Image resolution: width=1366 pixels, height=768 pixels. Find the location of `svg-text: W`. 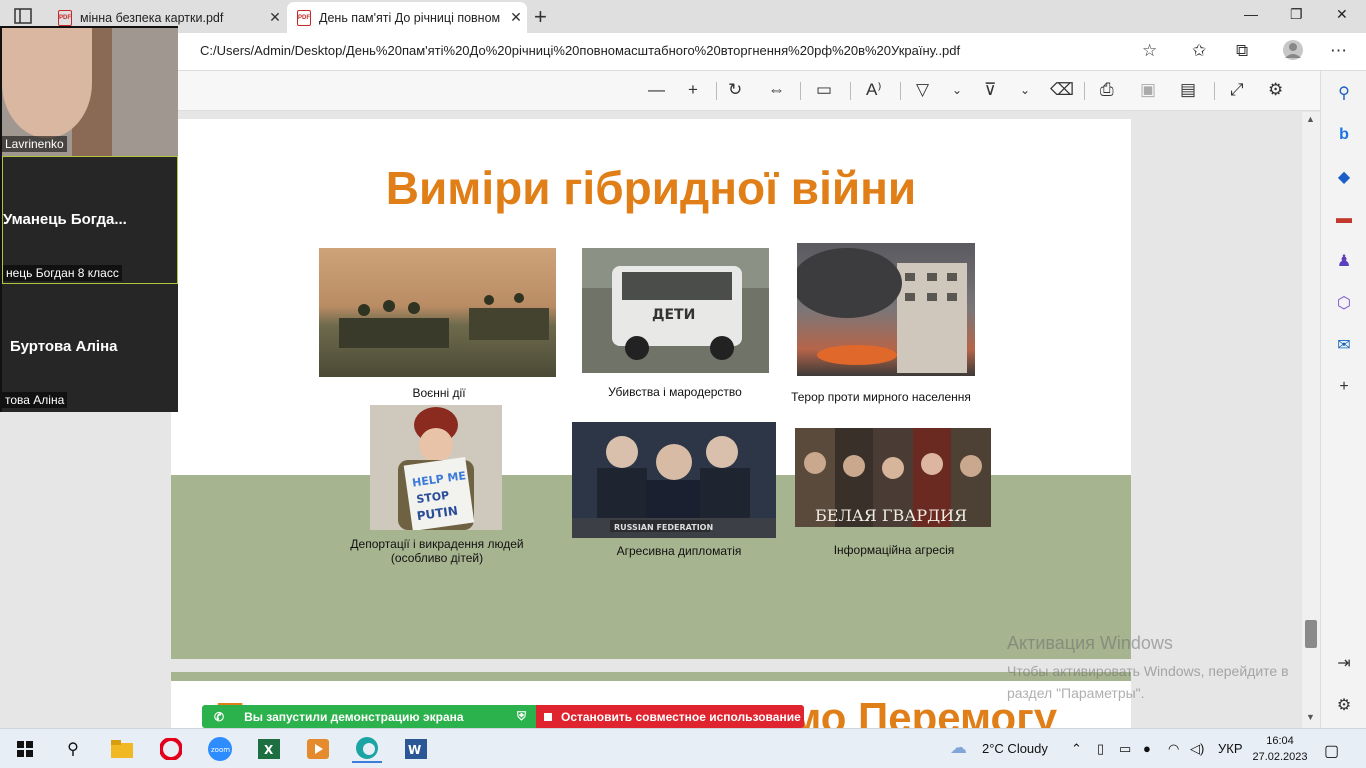

svg-text: W is located at coordinates (414, 750).